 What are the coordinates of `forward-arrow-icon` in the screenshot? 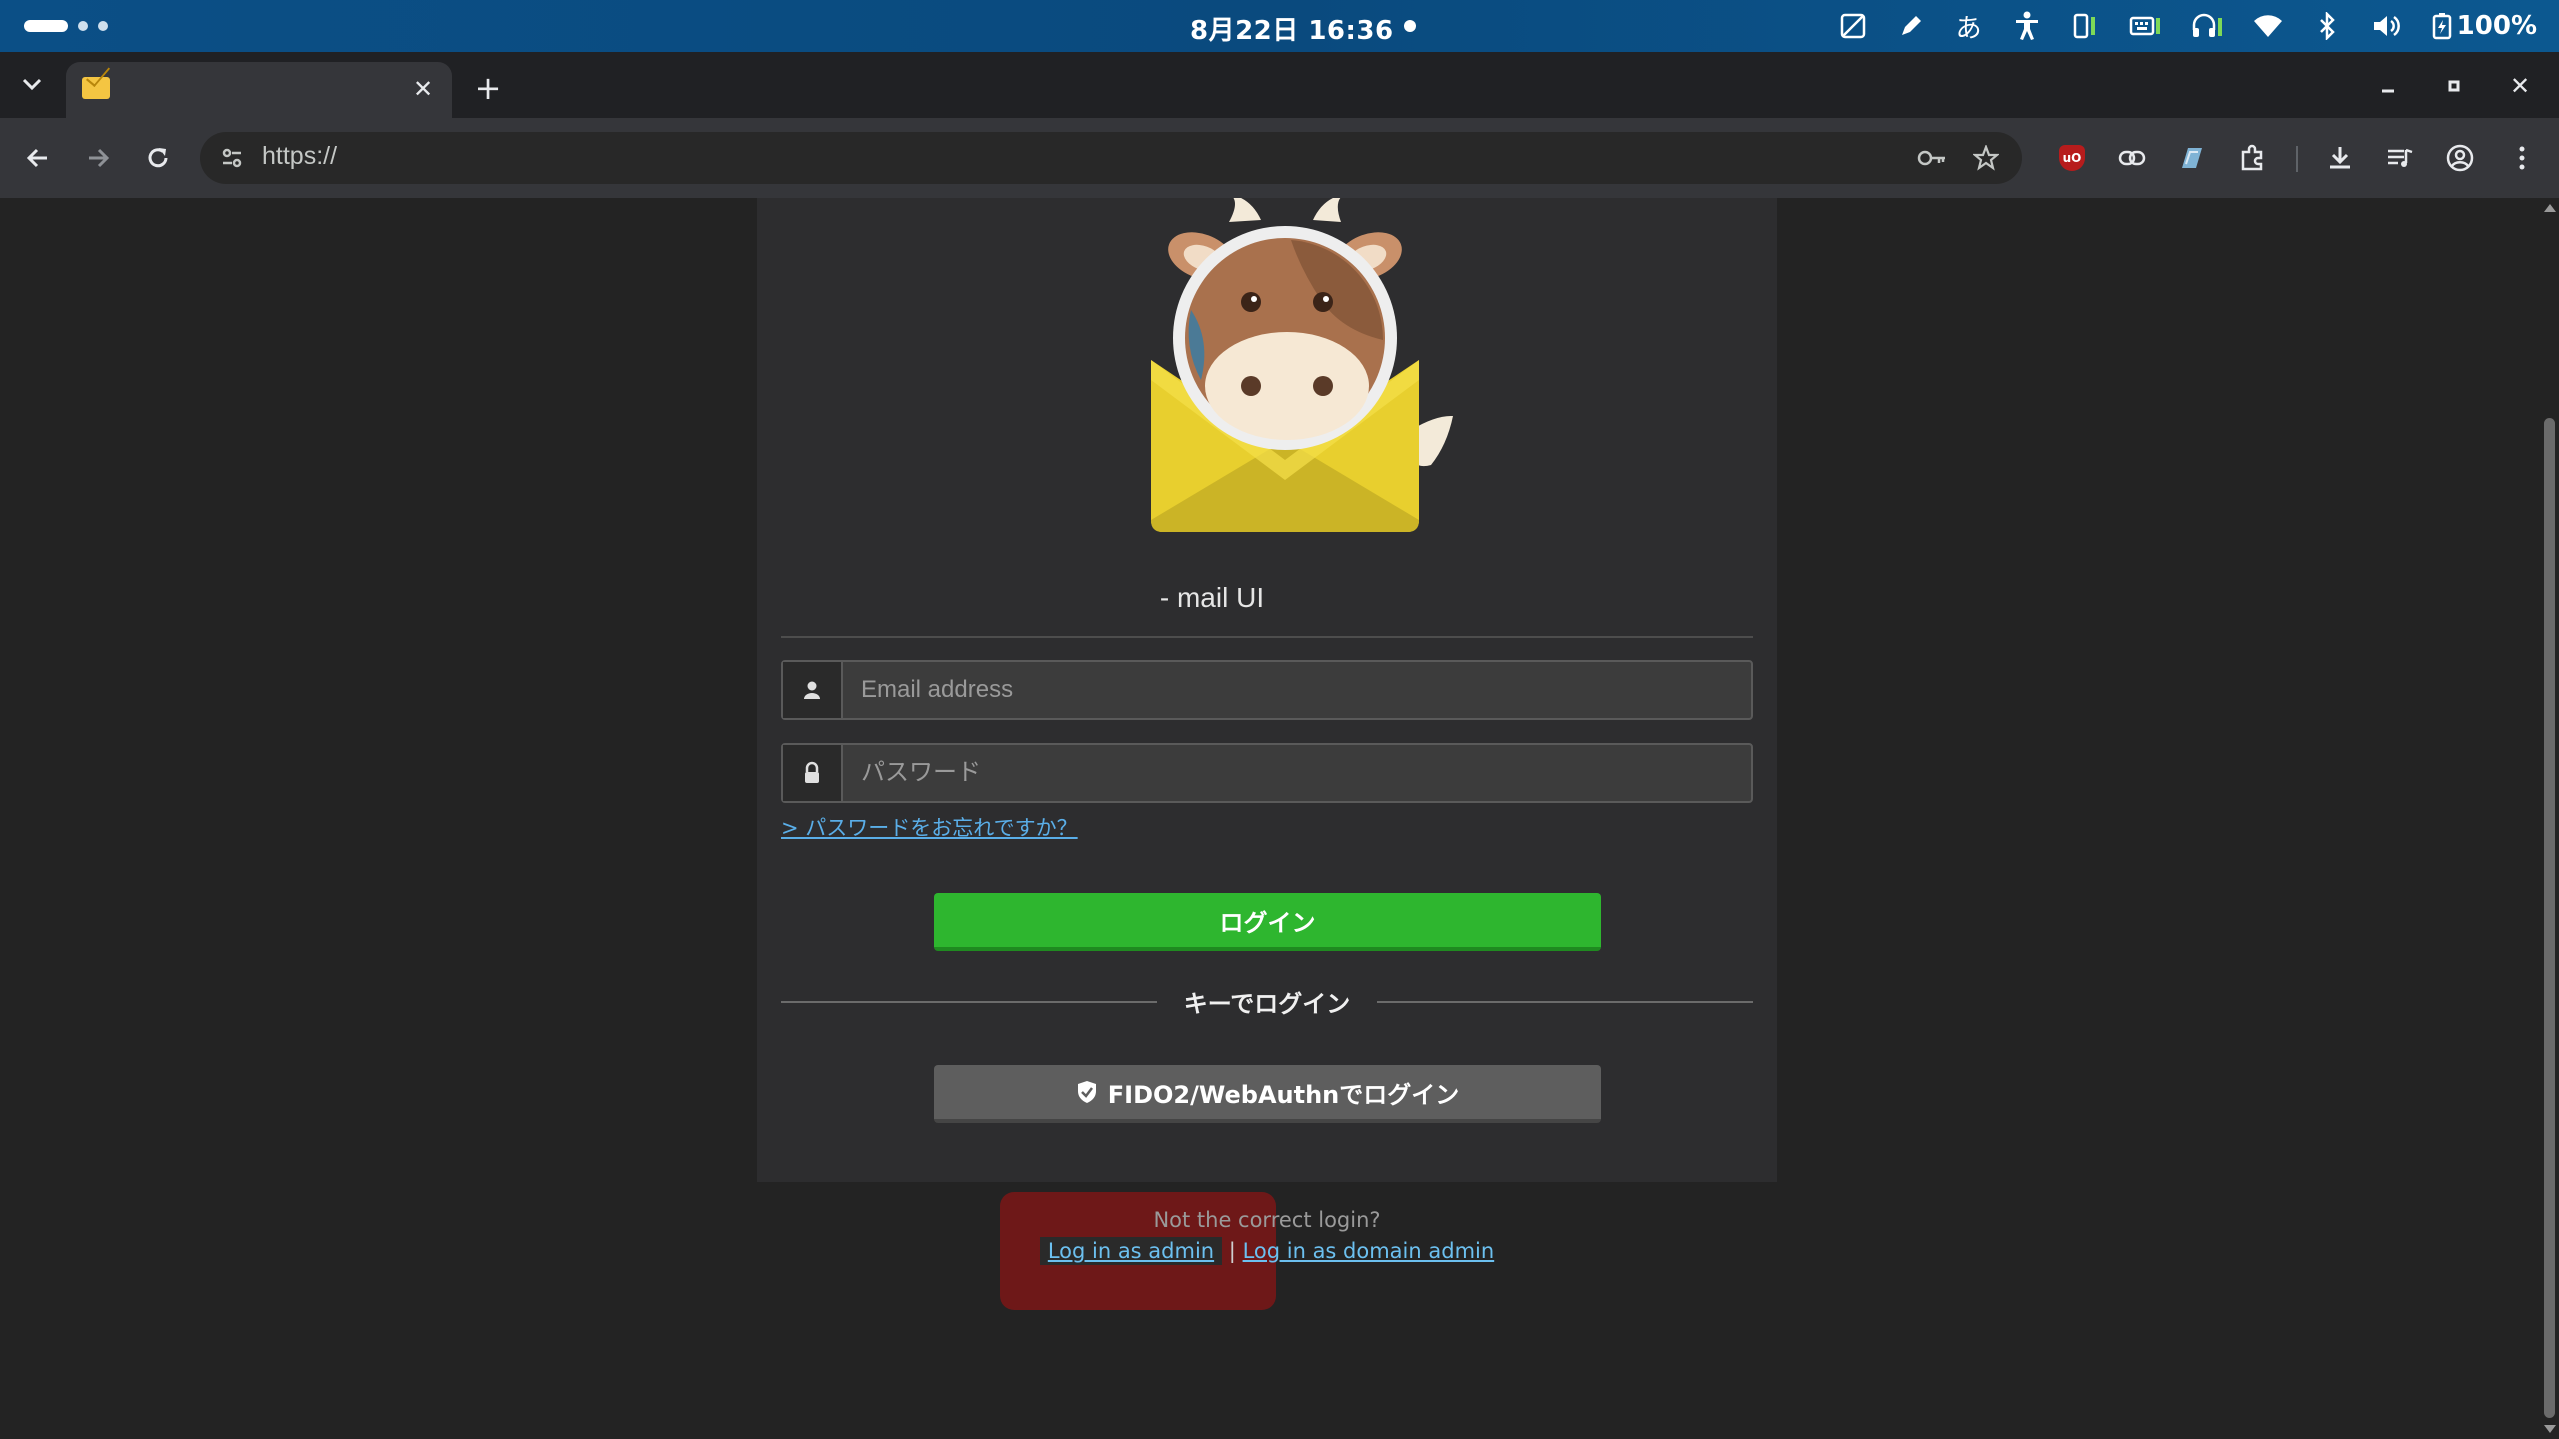 It's located at (98, 158).